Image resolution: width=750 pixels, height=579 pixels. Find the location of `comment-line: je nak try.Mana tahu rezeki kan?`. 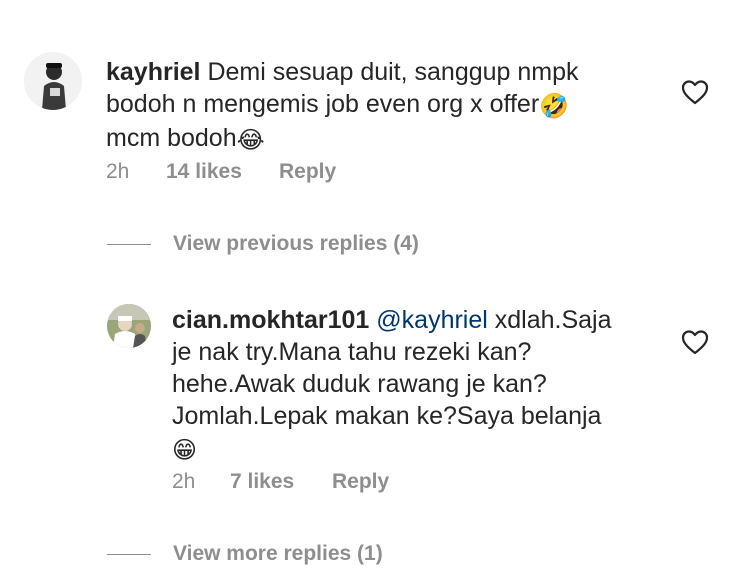

comment-line: je nak try.Mana tahu rezeki kan? is located at coordinates (352, 352).